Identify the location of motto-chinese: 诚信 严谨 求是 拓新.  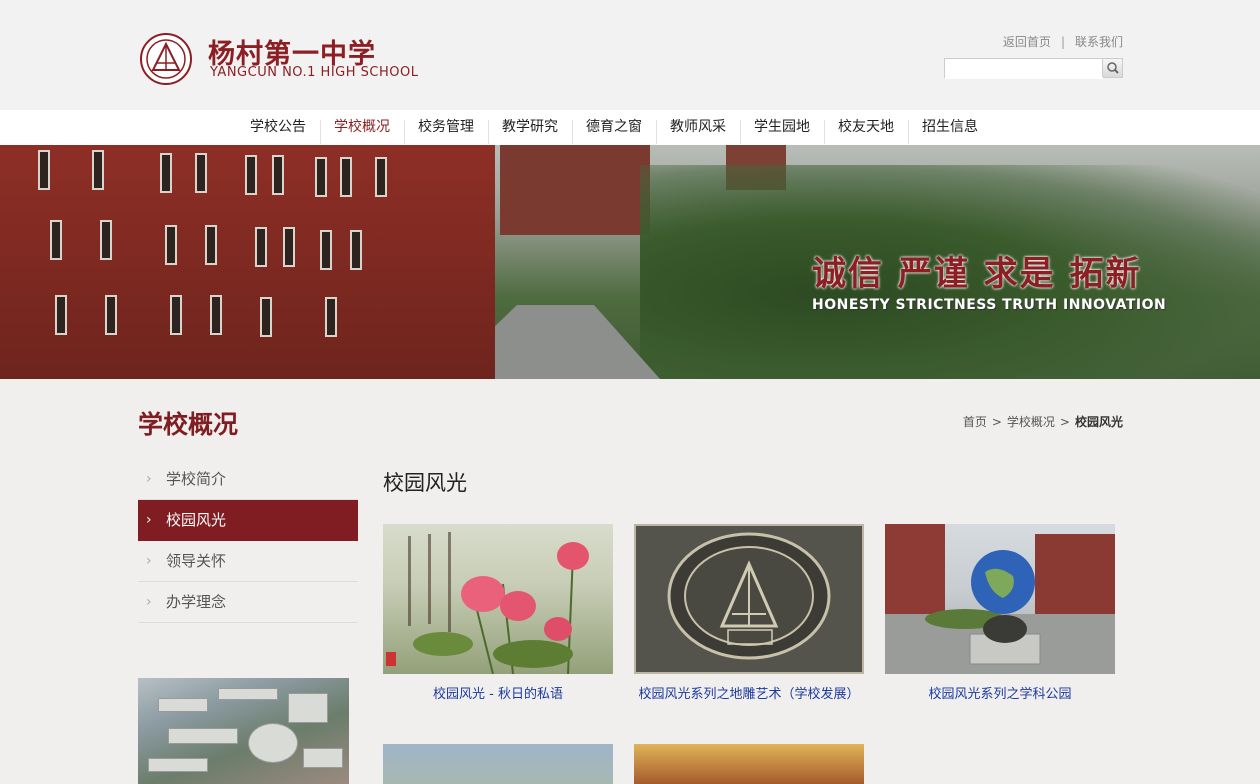
(977, 274).